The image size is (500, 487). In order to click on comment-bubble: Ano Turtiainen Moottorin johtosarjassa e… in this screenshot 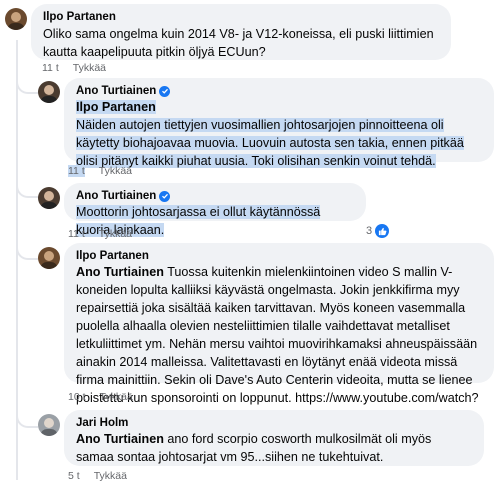, I will do `click(215, 210)`.